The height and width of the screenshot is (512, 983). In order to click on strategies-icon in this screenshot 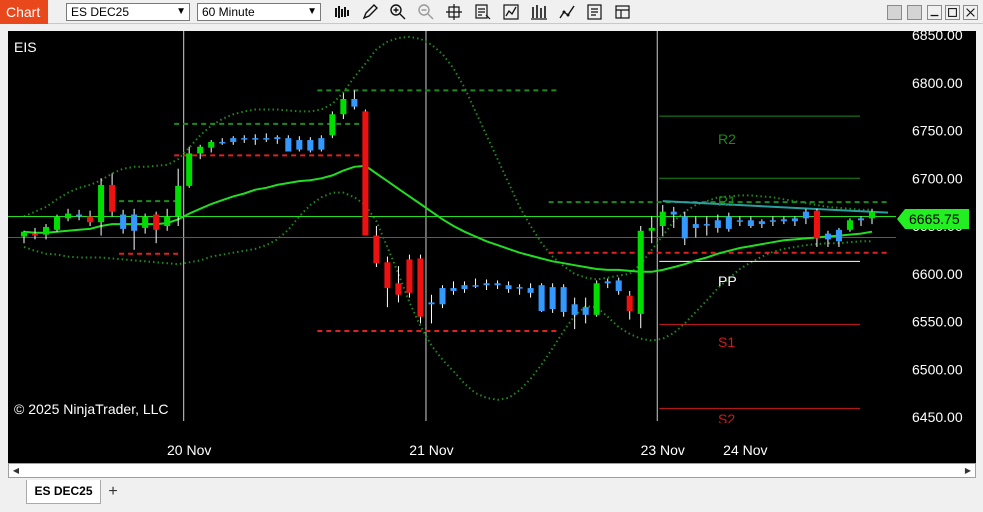, I will do `click(539, 12)`.